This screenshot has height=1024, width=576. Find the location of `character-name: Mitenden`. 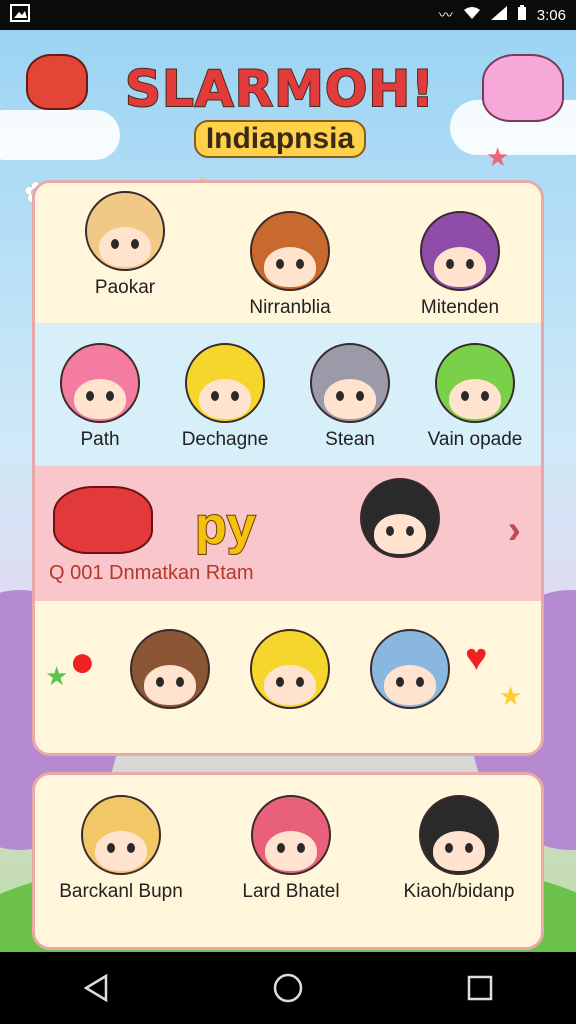

character-name: Mitenden is located at coordinates (460, 307).